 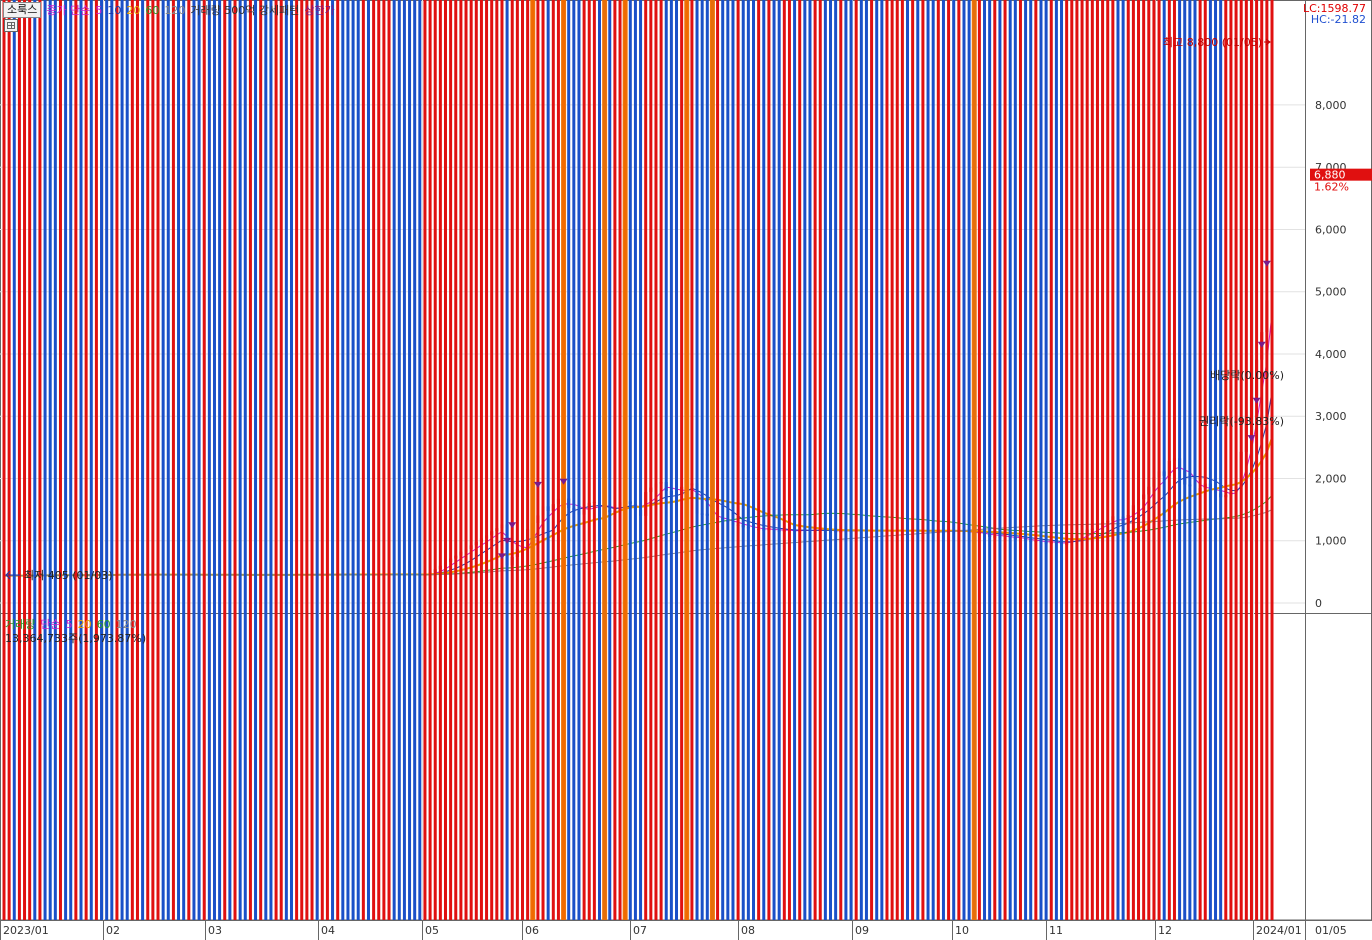 I want to click on limit-label: 상한가, so click(x=319, y=10).